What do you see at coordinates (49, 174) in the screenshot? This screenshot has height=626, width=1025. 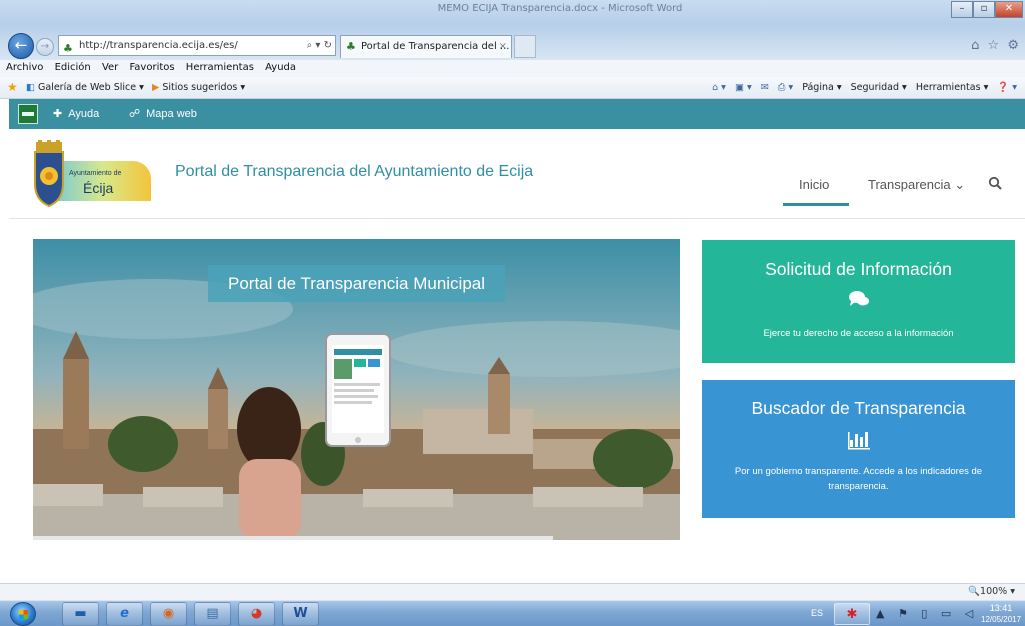 I see `city-crest-icon` at bounding box center [49, 174].